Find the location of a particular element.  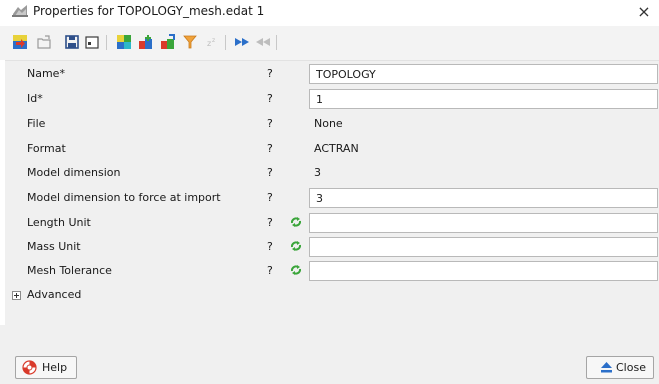

property-row-file: File ? None is located at coordinates (332, 124).